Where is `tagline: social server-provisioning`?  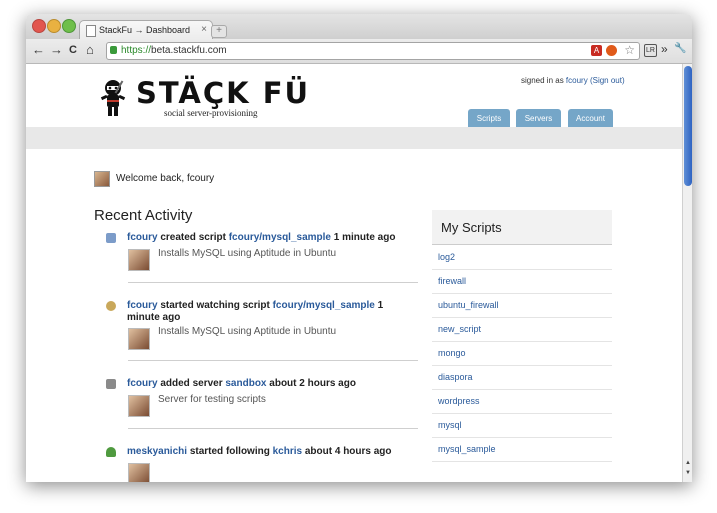
tagline: social server-provisioning is located at coordinates (211, 113).